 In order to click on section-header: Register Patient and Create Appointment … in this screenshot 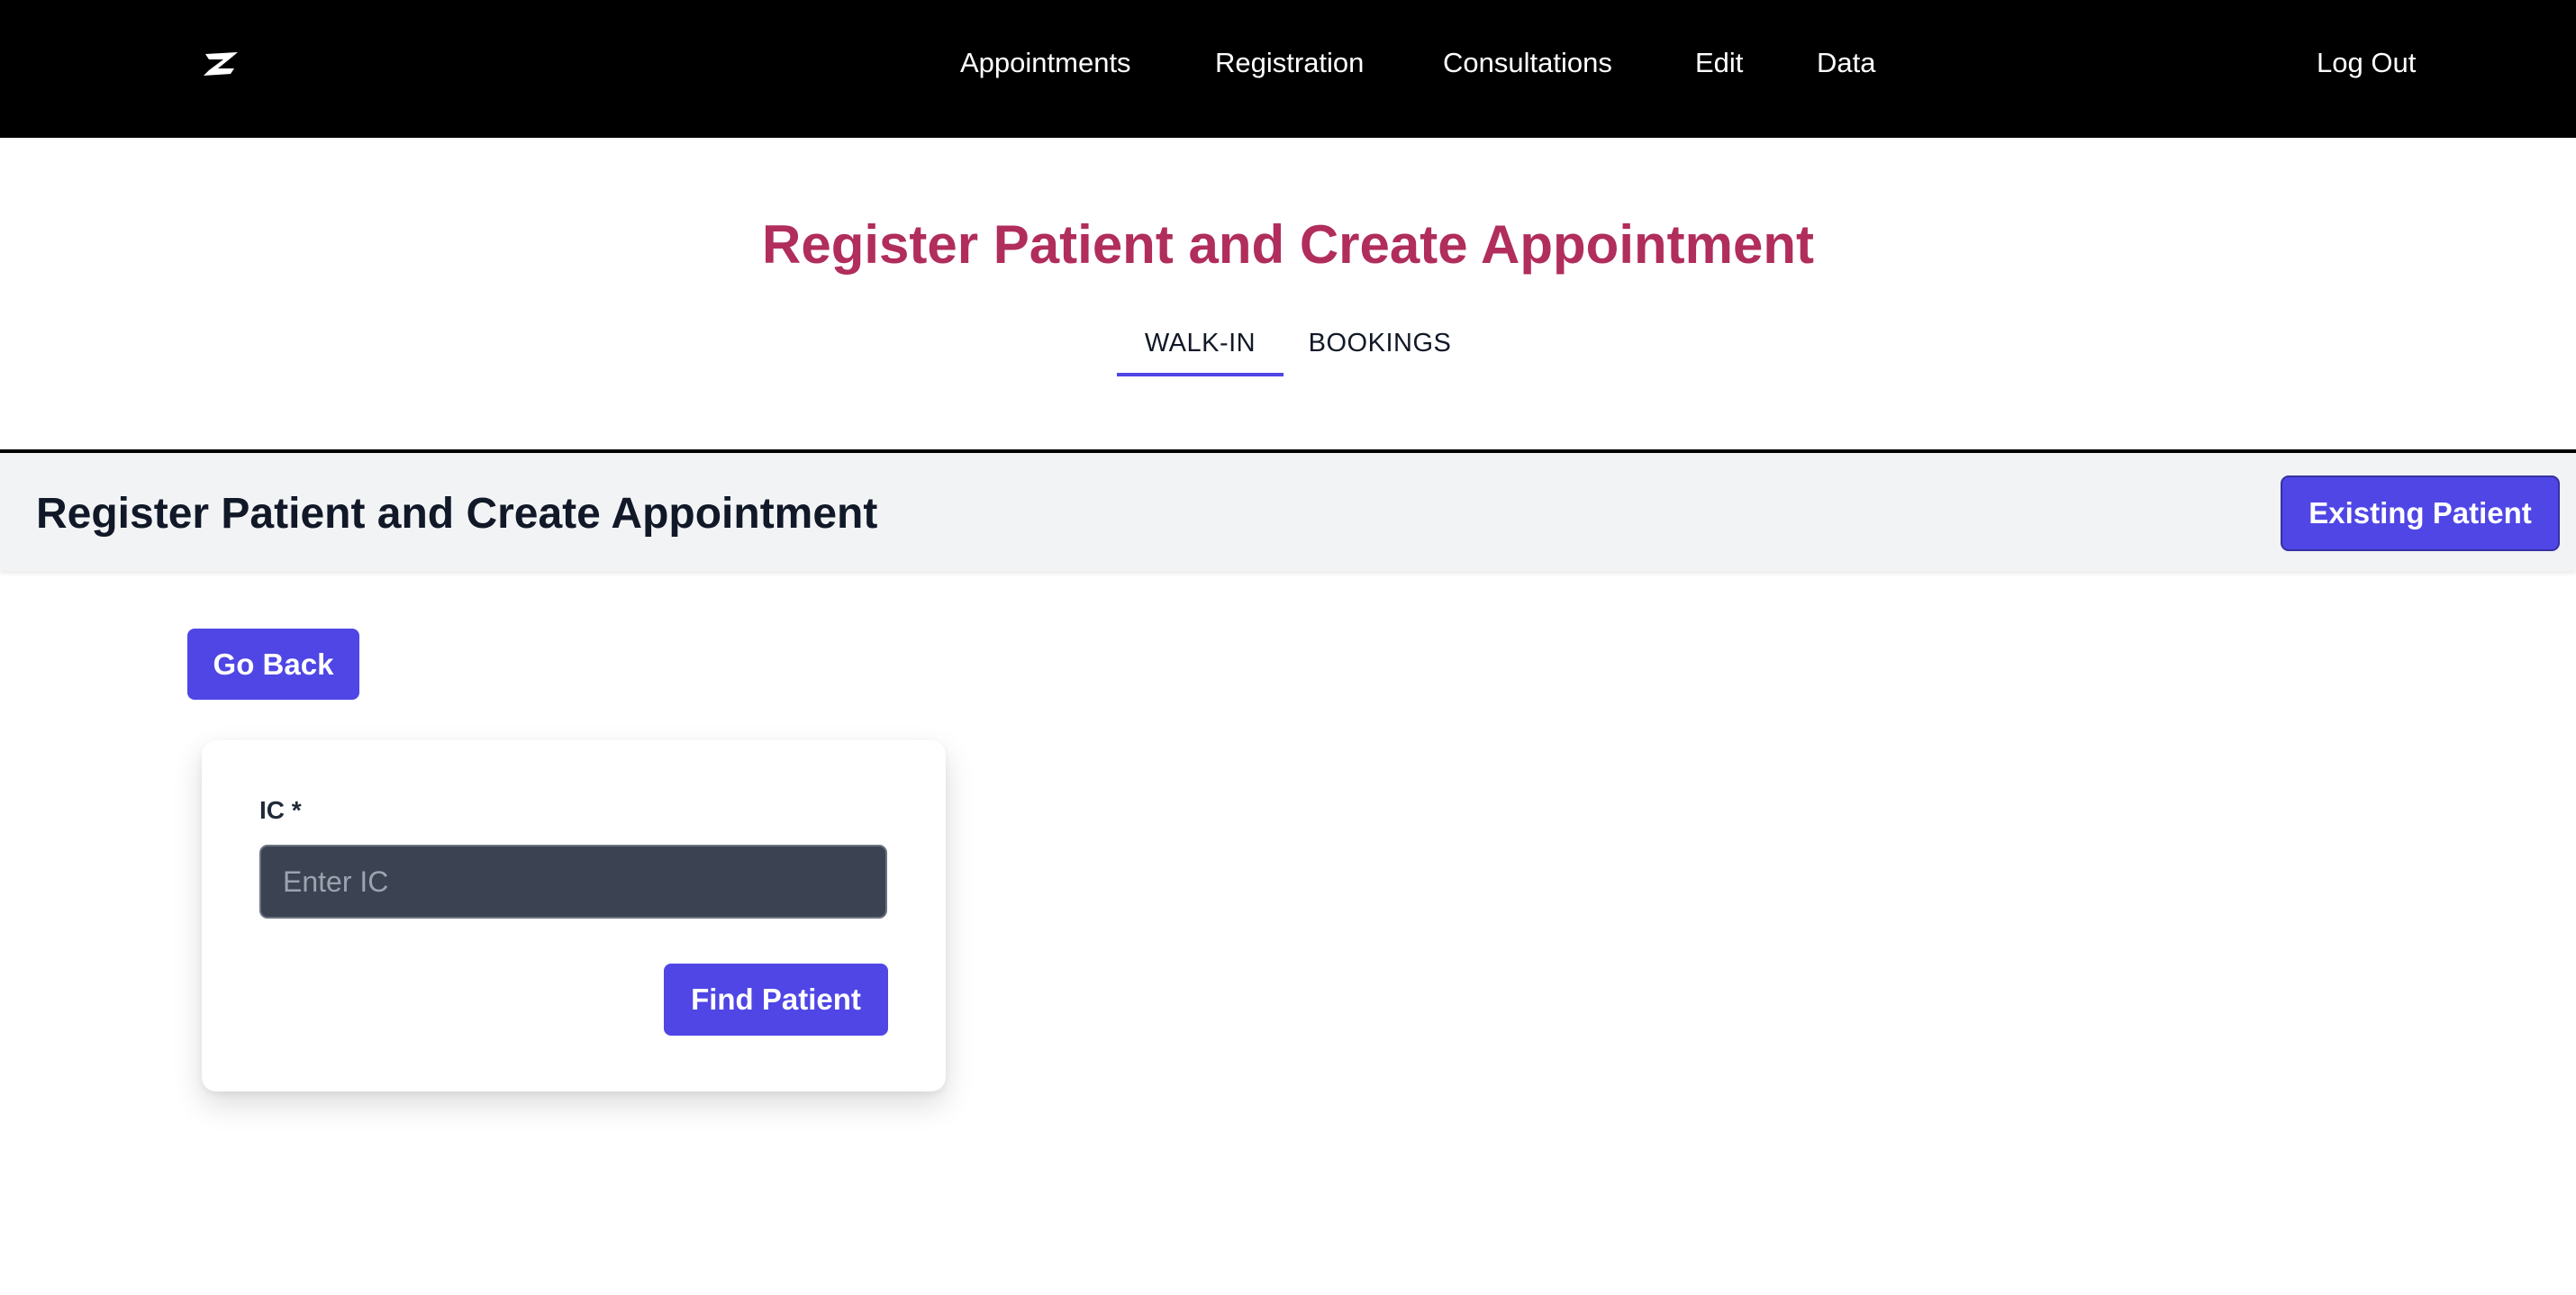, I will do `click(1288, 512)`.